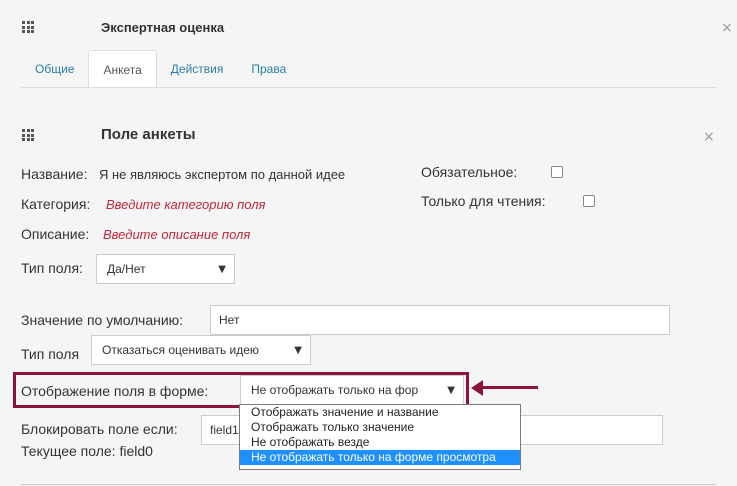 Image resolution: width=737 pixels, height=486 pixels. Describe the element at coordinates (268, 69) in the screenshot. I see `tab-rights: Права` at that location.